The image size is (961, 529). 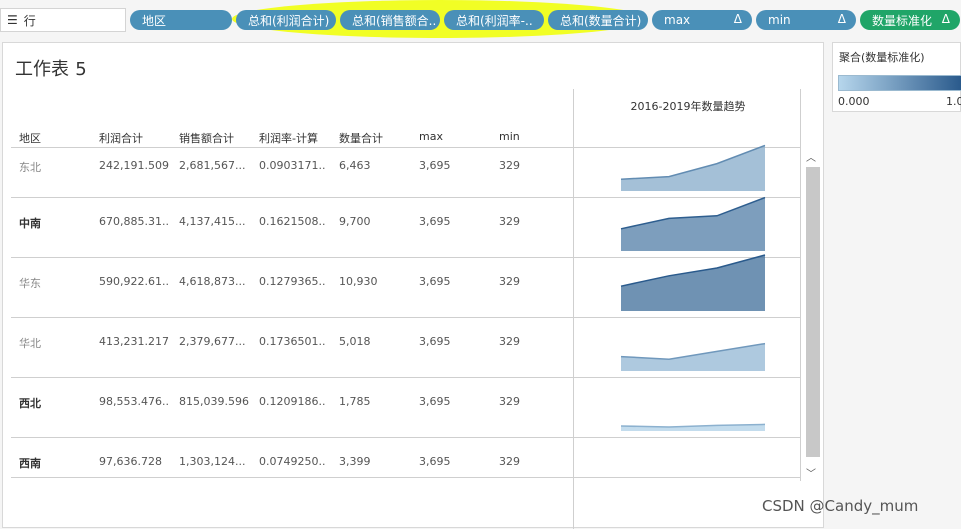 What do you see at coordinates (355, 461) in the screenshot?
I see `cell-qty: 3,399` at bounding box center [355, 461].